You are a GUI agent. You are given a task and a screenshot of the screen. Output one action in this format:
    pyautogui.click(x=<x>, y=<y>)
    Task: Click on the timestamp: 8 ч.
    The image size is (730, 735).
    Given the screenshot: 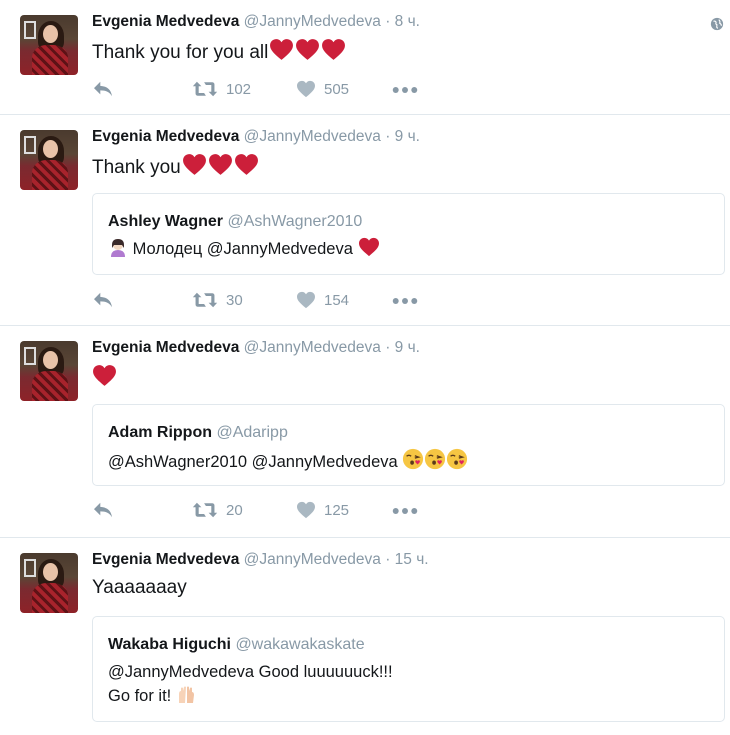 What is the action you would take?
    pyautogui.click(x=407, y=21)
    